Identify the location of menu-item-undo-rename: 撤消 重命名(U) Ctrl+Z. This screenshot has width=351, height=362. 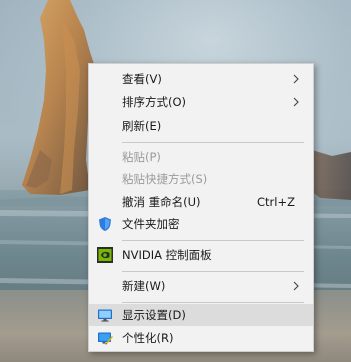
(201, 202).